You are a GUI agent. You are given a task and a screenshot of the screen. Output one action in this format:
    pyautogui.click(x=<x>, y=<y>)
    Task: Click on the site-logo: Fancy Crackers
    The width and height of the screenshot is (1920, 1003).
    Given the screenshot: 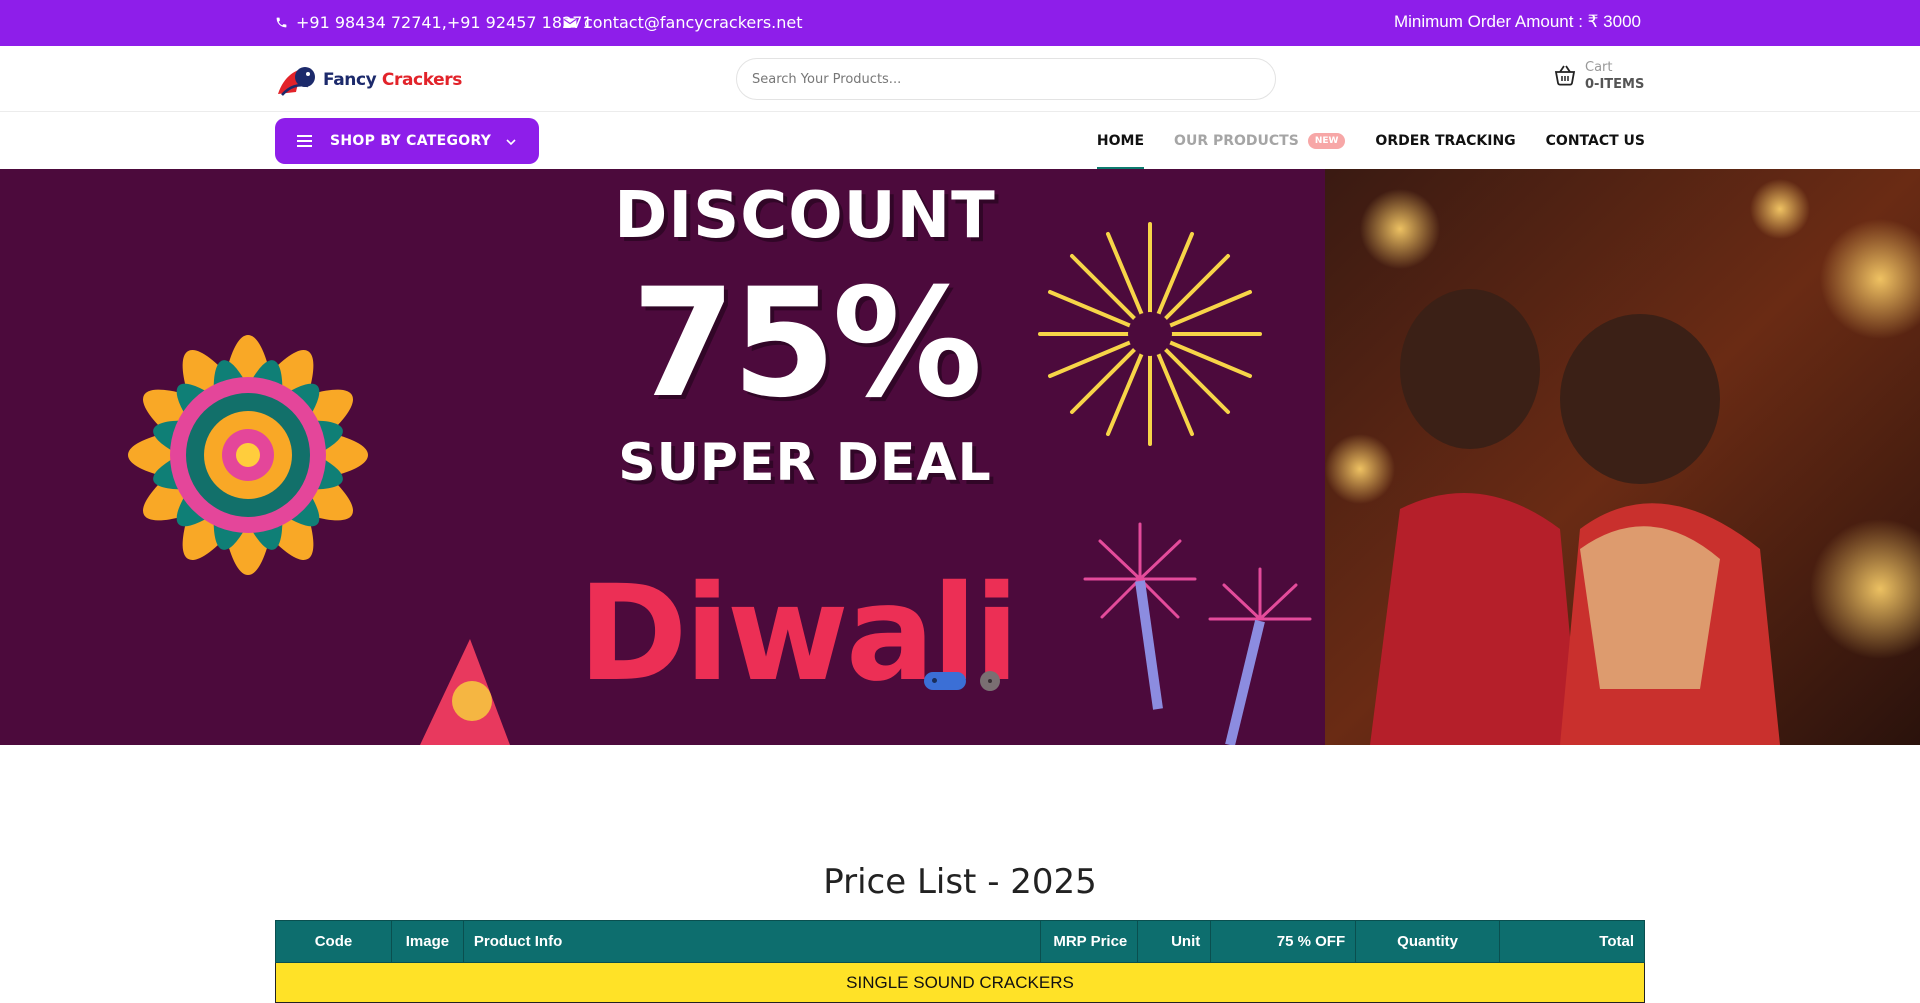 What is the action you would take?
    pyautogui.click(x=368, y=80)
    